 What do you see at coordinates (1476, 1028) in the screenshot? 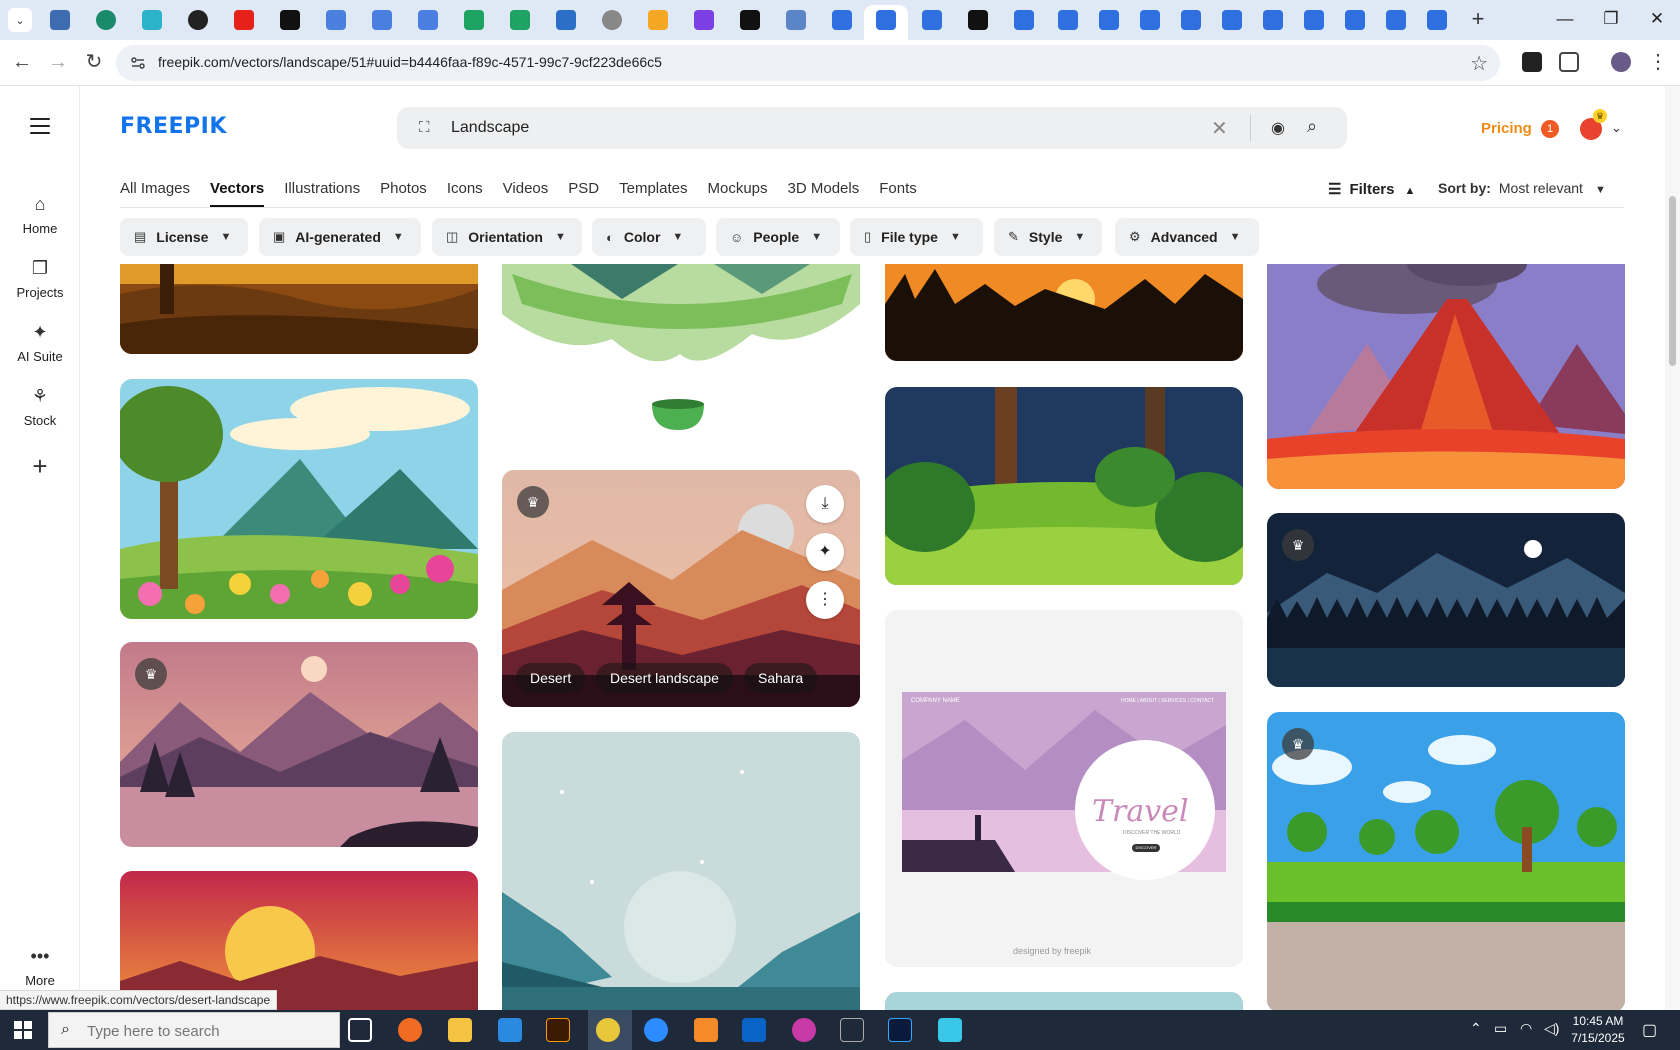
I see `tray-chevron-icon: ⌃` at bounding box center [1476, 1028].